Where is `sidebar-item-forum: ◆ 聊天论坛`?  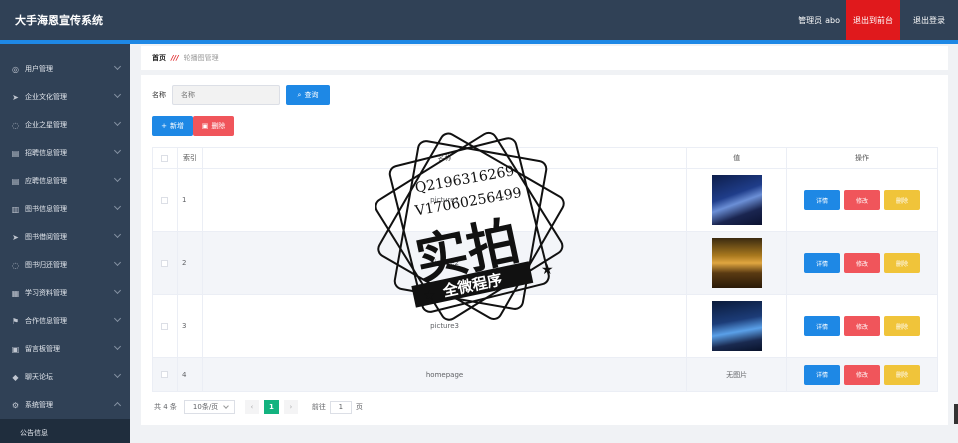
sidebar-item-forum: ◆ 聊天论坛 is located at coordinates (65, 377).